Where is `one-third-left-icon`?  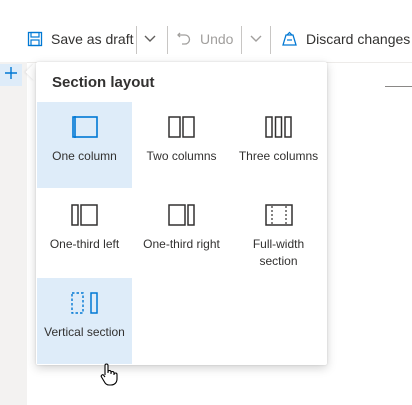
one-third-left-icon is located at coordinates (84, 215).